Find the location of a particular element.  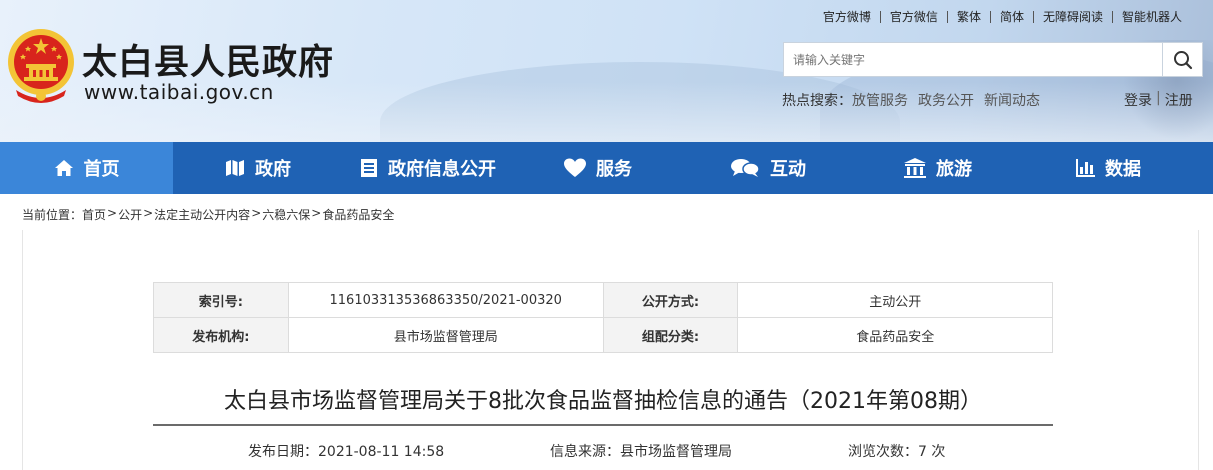

nav-item-label: 服务 is located at coordinates (614, 169).